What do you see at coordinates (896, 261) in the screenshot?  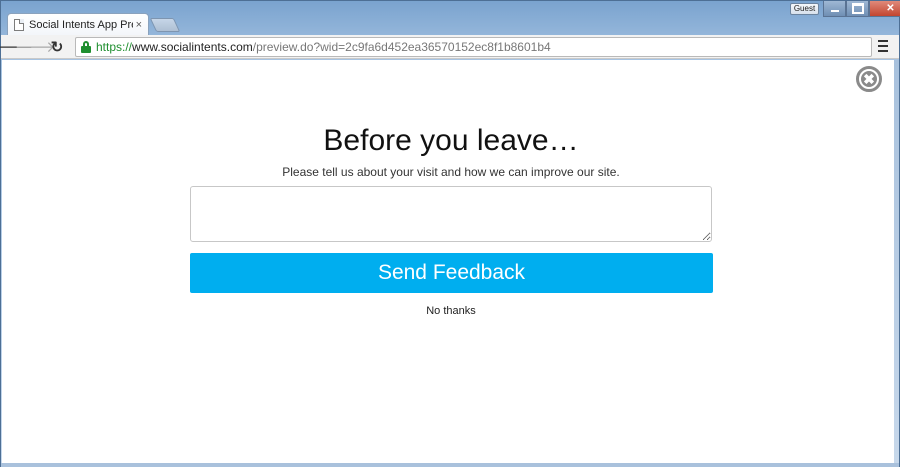 I see `window-right-edge` at bounding box center [896, 261].